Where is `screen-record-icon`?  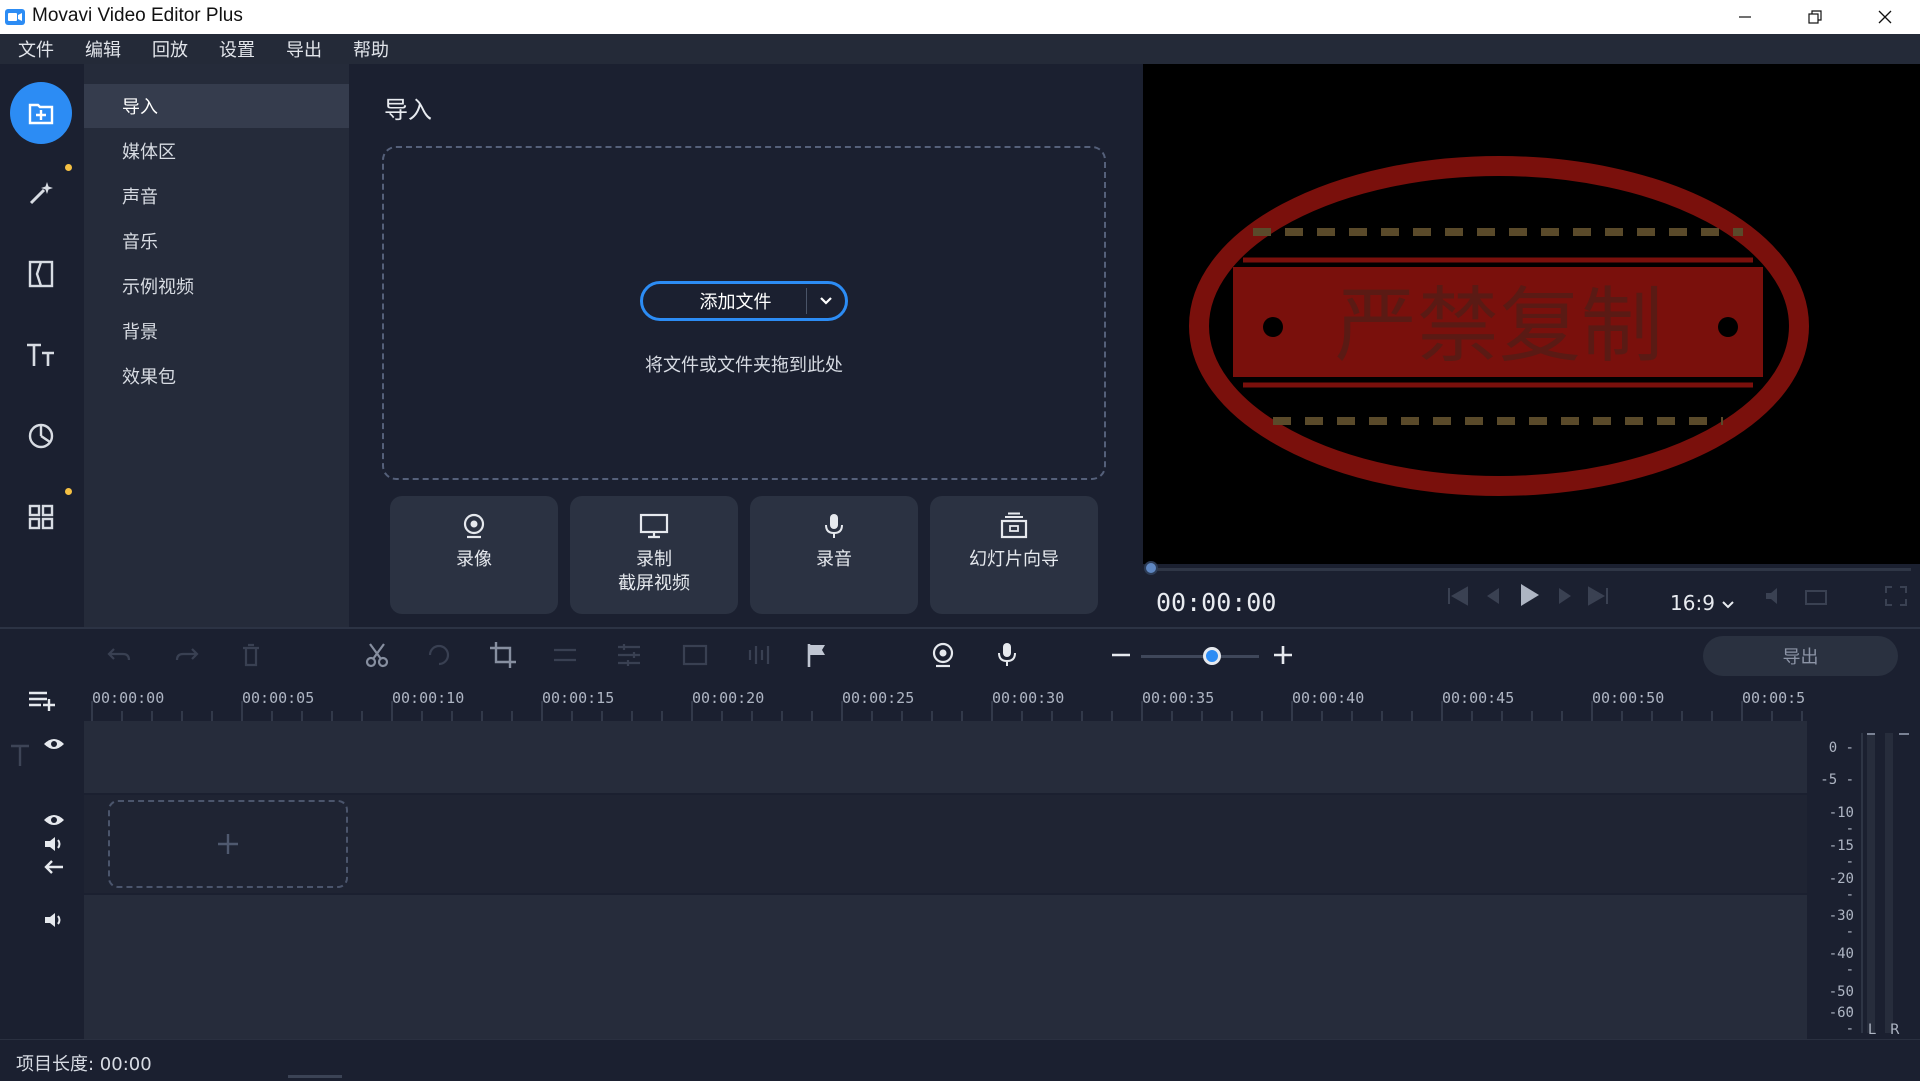
screen-record-icon is located at coordinates (654, 526).